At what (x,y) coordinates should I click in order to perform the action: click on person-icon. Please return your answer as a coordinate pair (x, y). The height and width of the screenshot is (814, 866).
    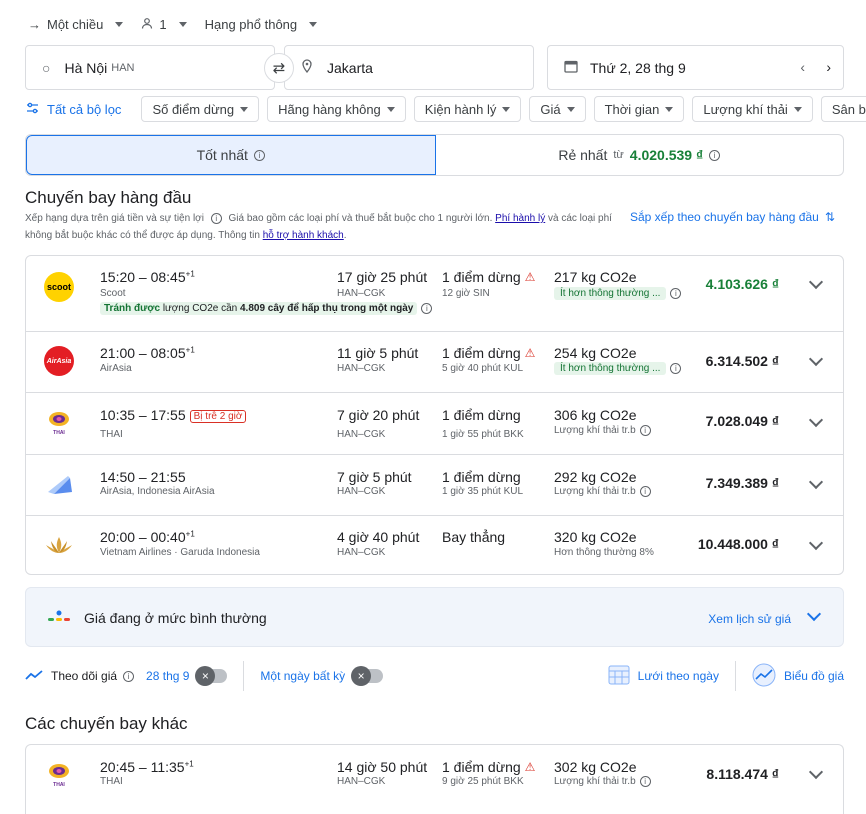
    Looking at the image, I should click on (147, 24).